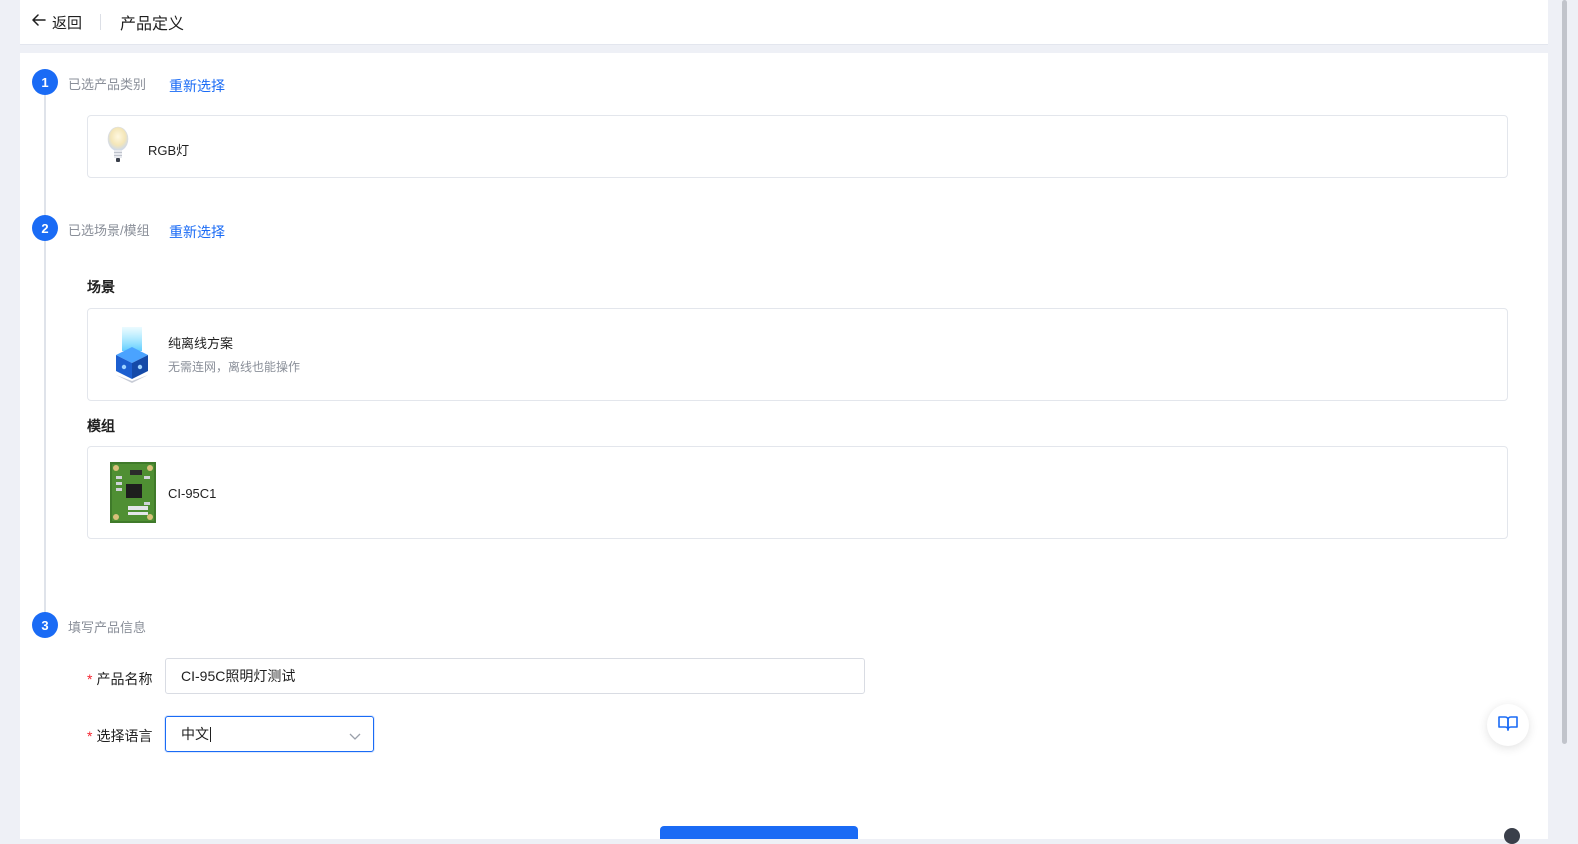 The image size is (1578, 844). I want to click on page-title: 产品定义, so click(152, 24).